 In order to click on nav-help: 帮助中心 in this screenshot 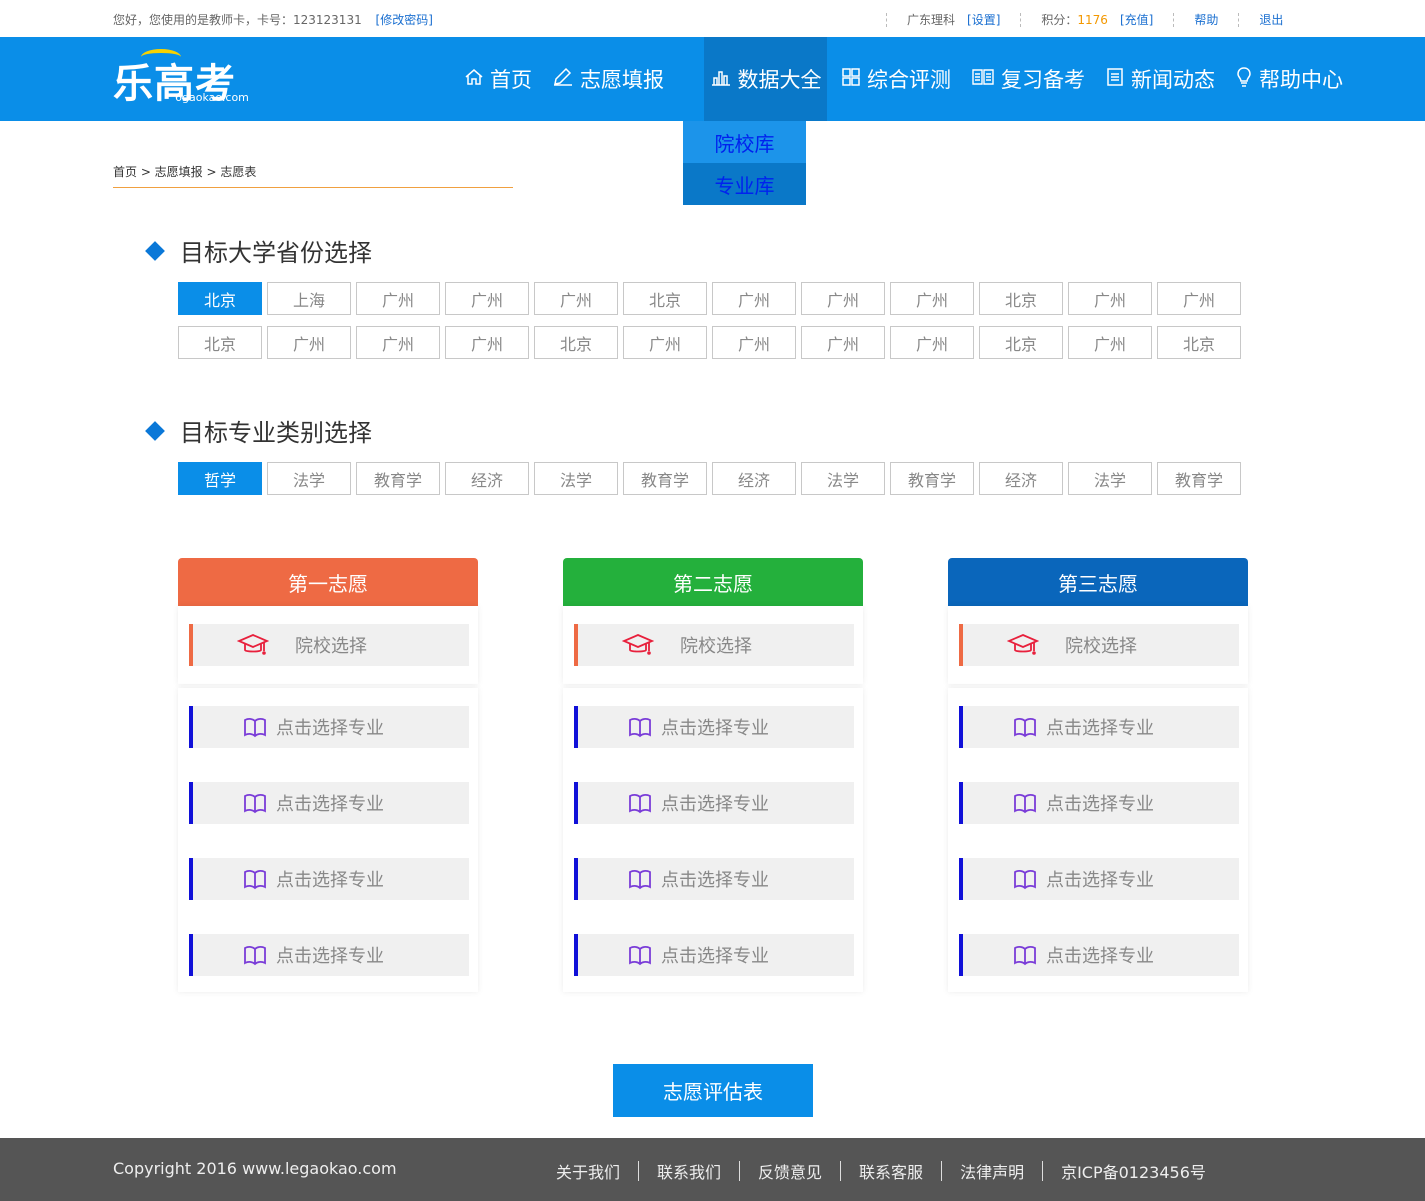, I will do `click(1289, 79)`.